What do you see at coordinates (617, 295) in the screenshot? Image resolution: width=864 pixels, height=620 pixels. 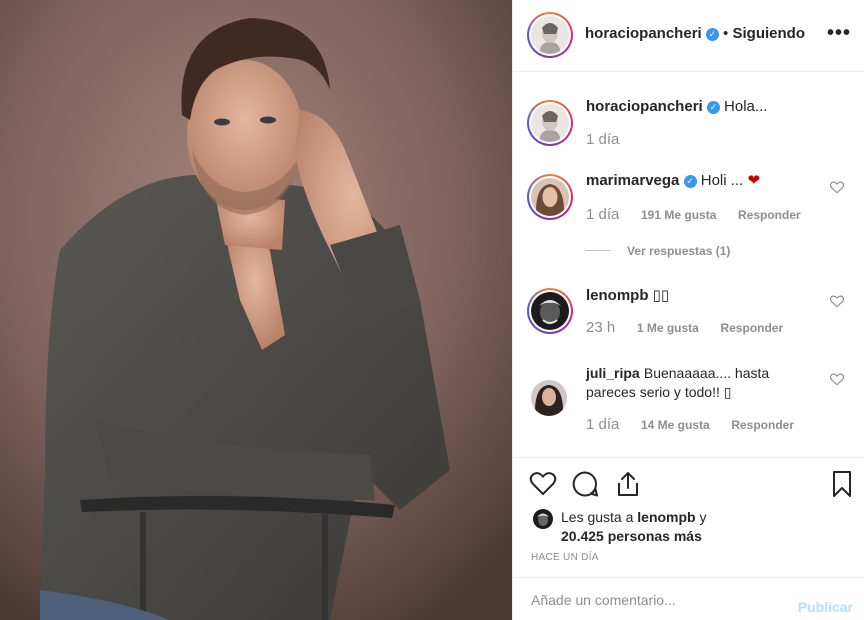 I see `comment-username: lenompb` at bounding box center [617, 295].